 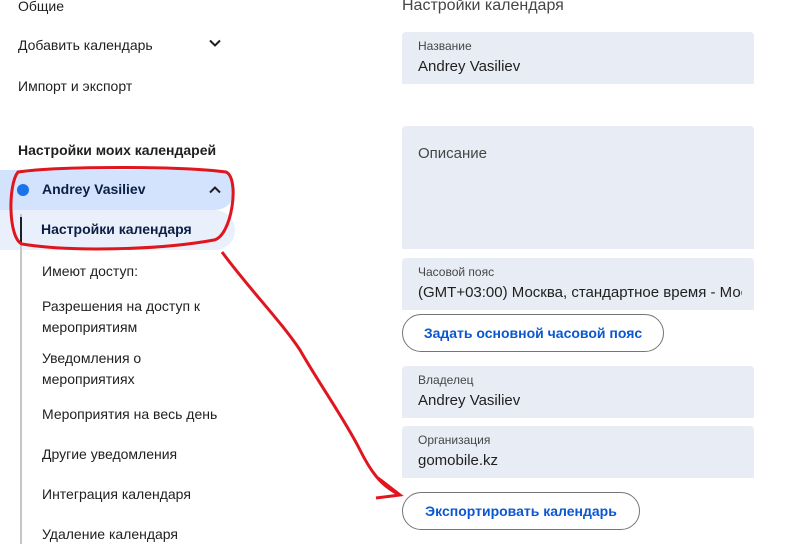 What do you see at coordinates (142, 414) in the screenshot?
I see `subnav-all-day-events: Мероприятия на весь день` at bounding box center [142, 414].